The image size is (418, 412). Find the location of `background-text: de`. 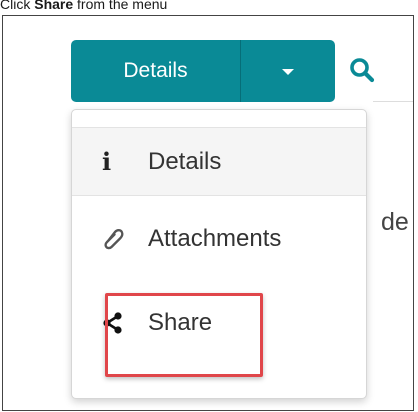

background-text: de is located at coordinates (395, 222).